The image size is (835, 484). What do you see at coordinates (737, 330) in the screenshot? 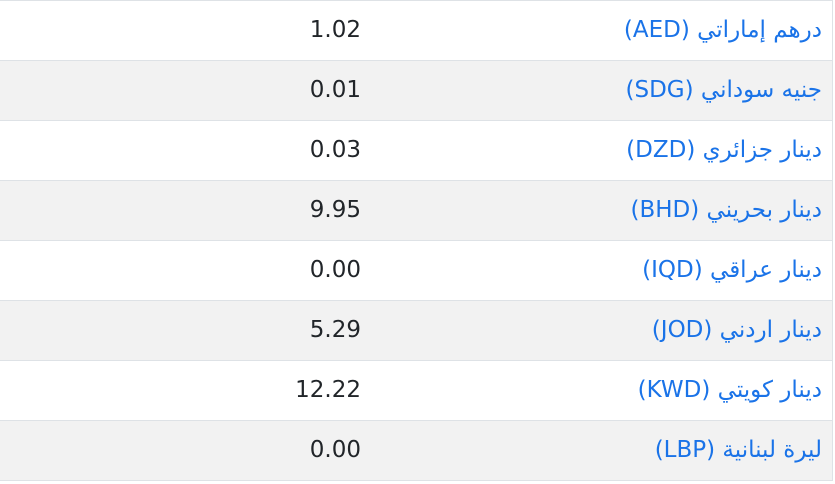
I see `currency-link-jod: دينار اردني (JOD)` at bounding box center [737, 330].